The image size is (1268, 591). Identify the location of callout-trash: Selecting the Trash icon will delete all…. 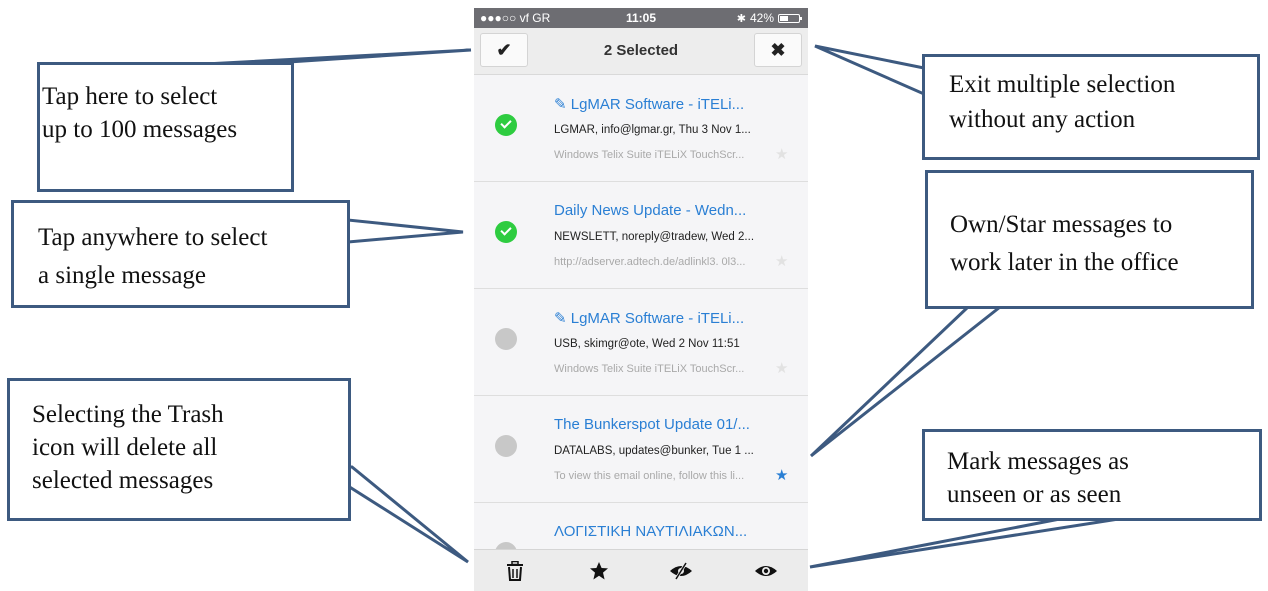
(179, 449).